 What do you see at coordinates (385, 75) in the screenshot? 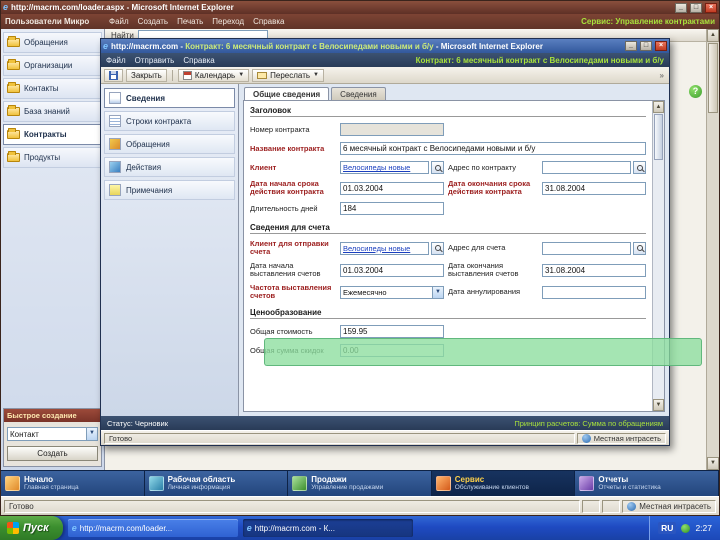
I see `dialog-toolbar: Закрыть Календарь ▼ Переслать ▼ »` at bounding box center [385, 75].